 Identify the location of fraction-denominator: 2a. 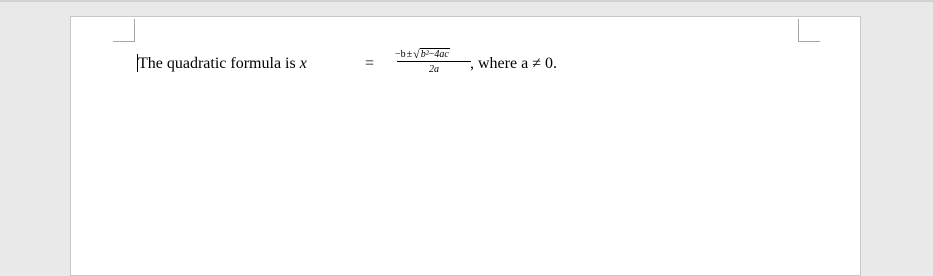
(434, 69).